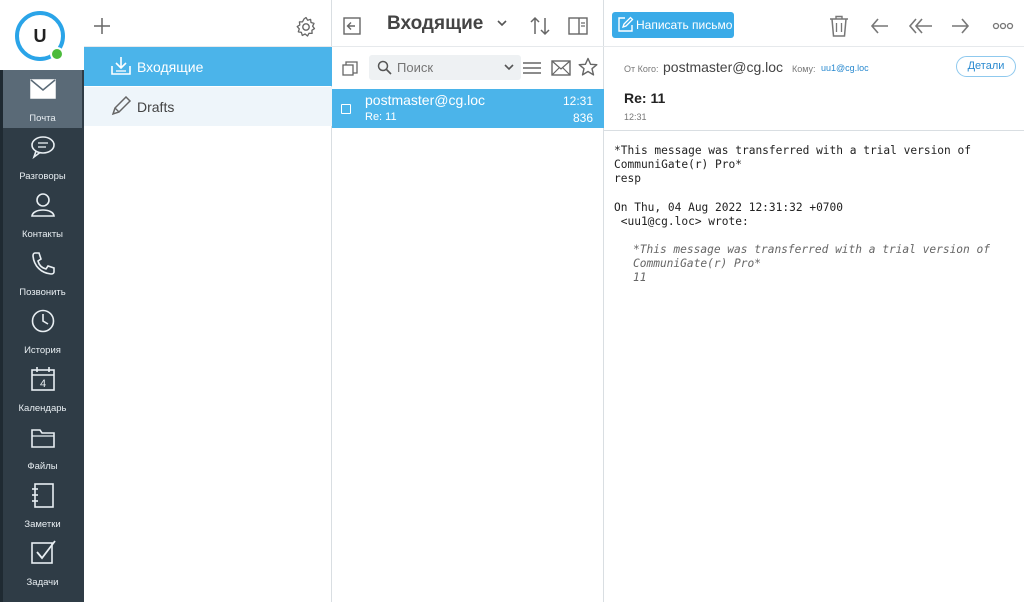 Image resolution: width=1024 pixels, height=602 pixels. Describe the element at coordinates (42, 350) in the screenshot. I see `rail-label: История` at that location.